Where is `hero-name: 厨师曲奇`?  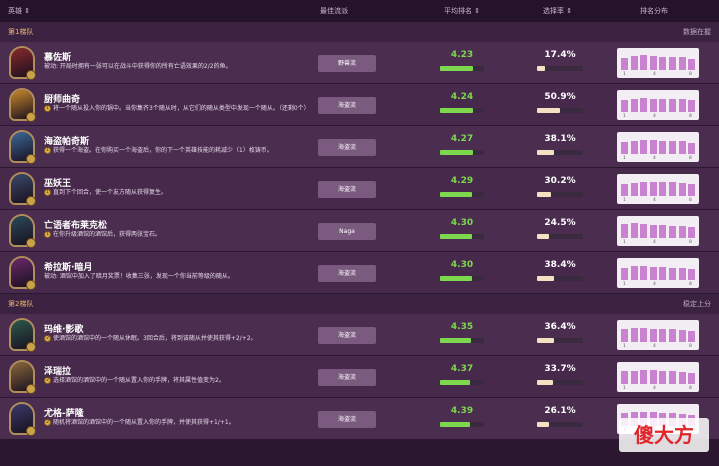 hero-name: 厨师曲奇 is located at coordinates (62, 100).